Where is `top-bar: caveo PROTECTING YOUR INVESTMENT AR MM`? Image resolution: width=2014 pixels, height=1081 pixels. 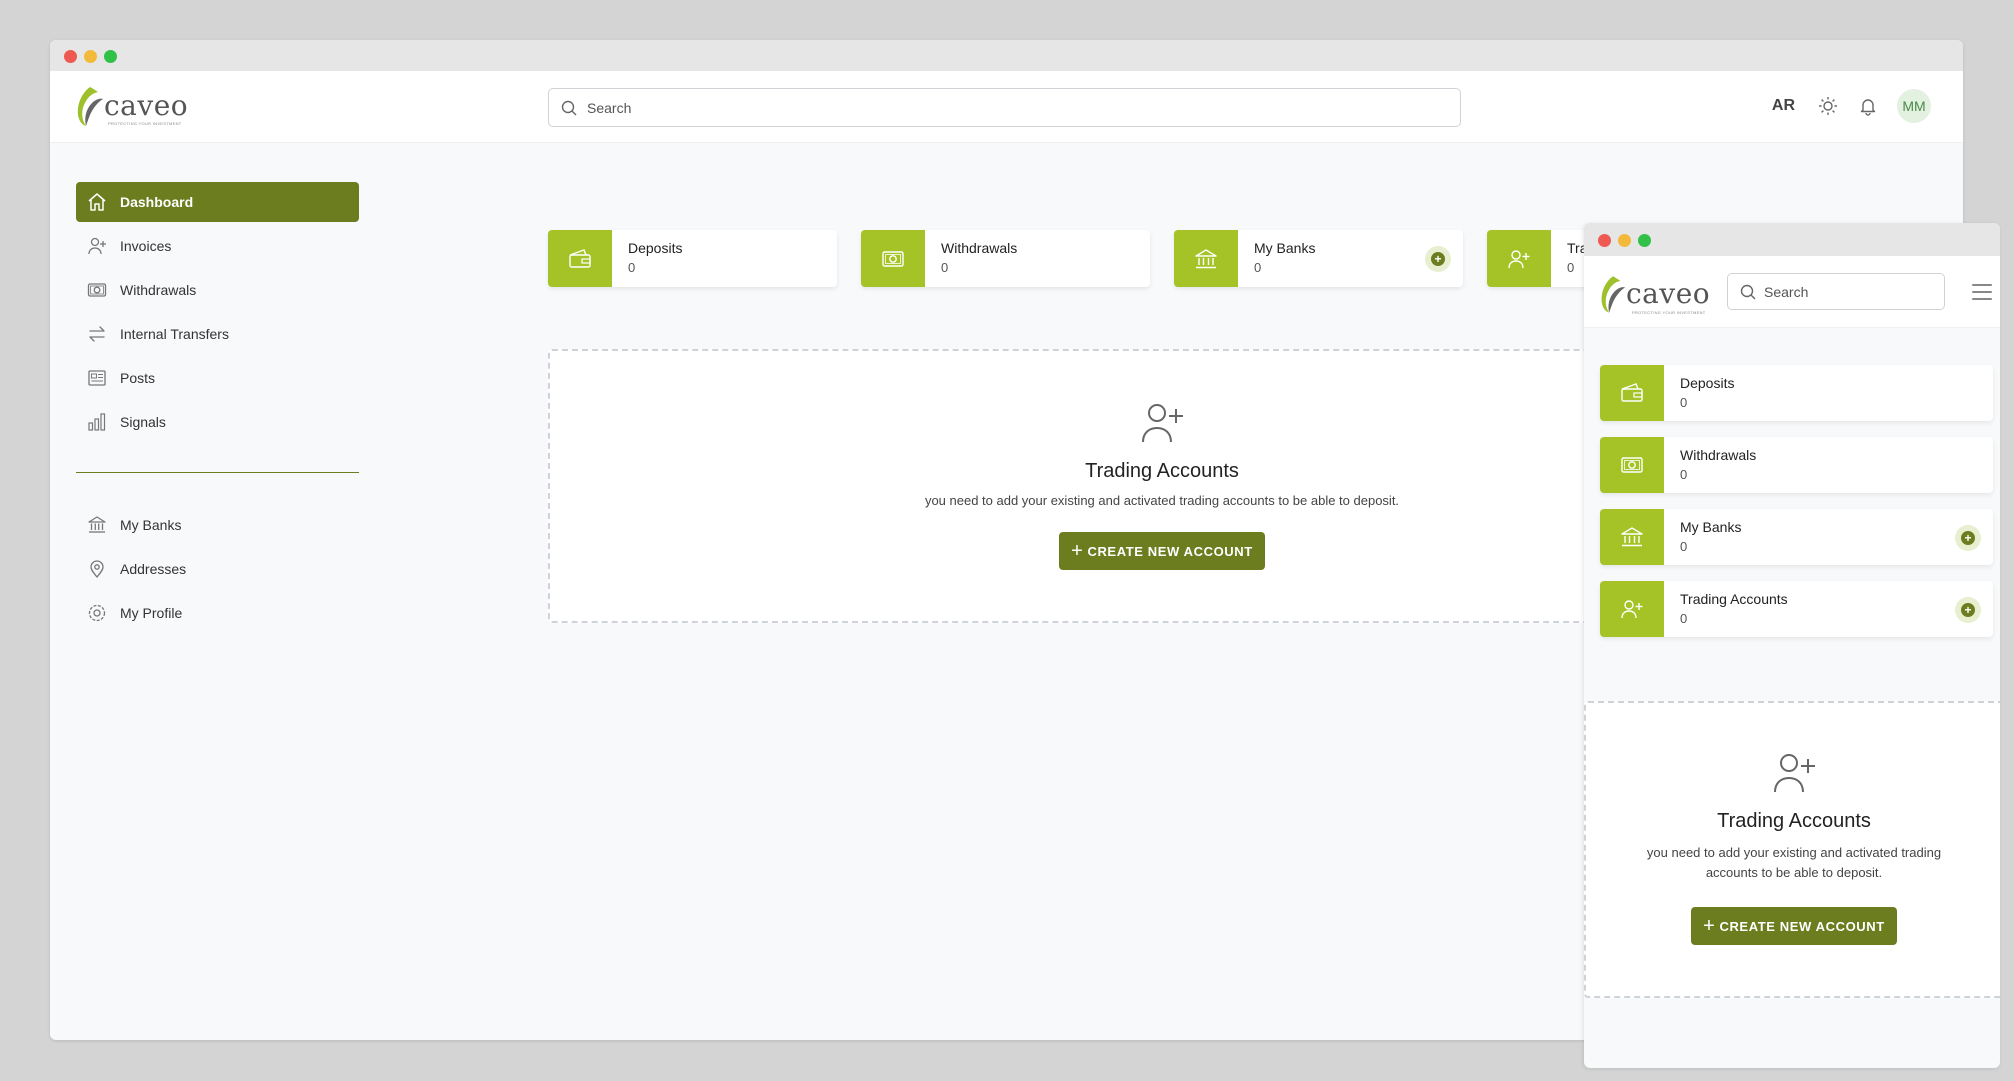
top-bar: caveo PROTECTING YOUR INVESTMENT AR MM is located at coordinates (1006, 107).